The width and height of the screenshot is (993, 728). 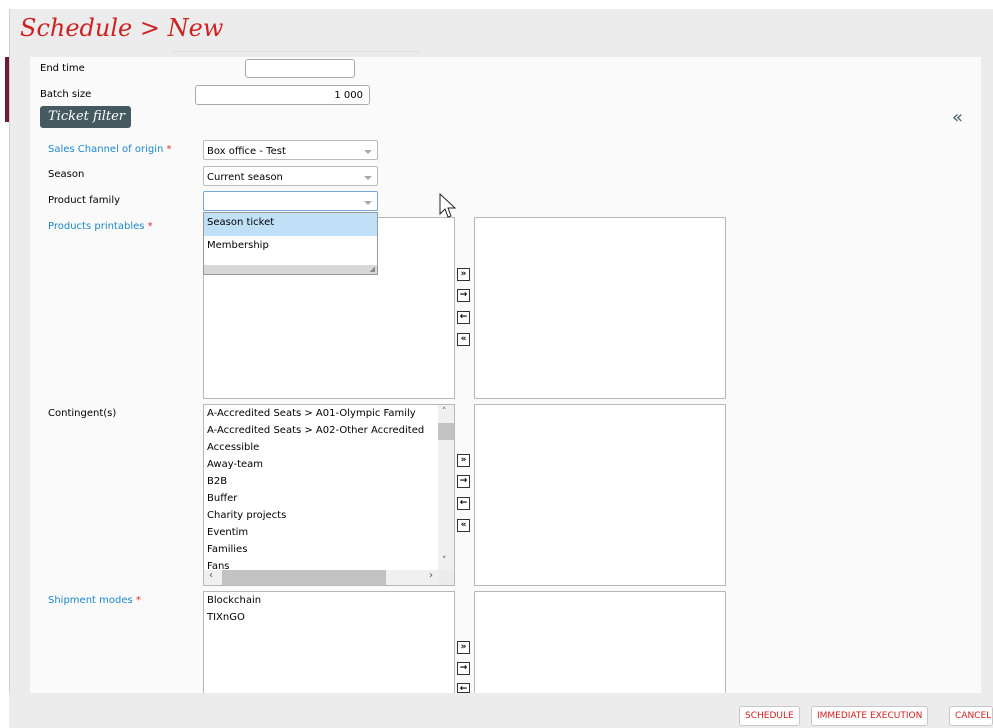 I want to click on page-title: Schedule > New, so click(x=122, y=28).